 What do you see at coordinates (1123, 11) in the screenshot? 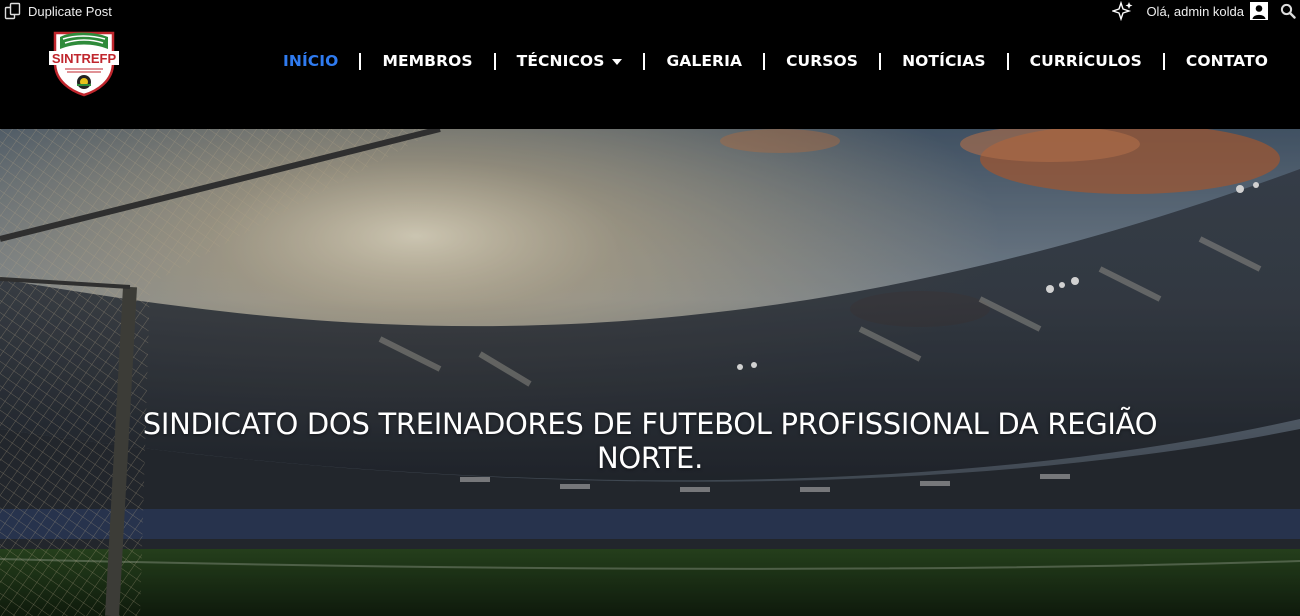
I see `sparkle-icon` at bounding box center [1123, 11].